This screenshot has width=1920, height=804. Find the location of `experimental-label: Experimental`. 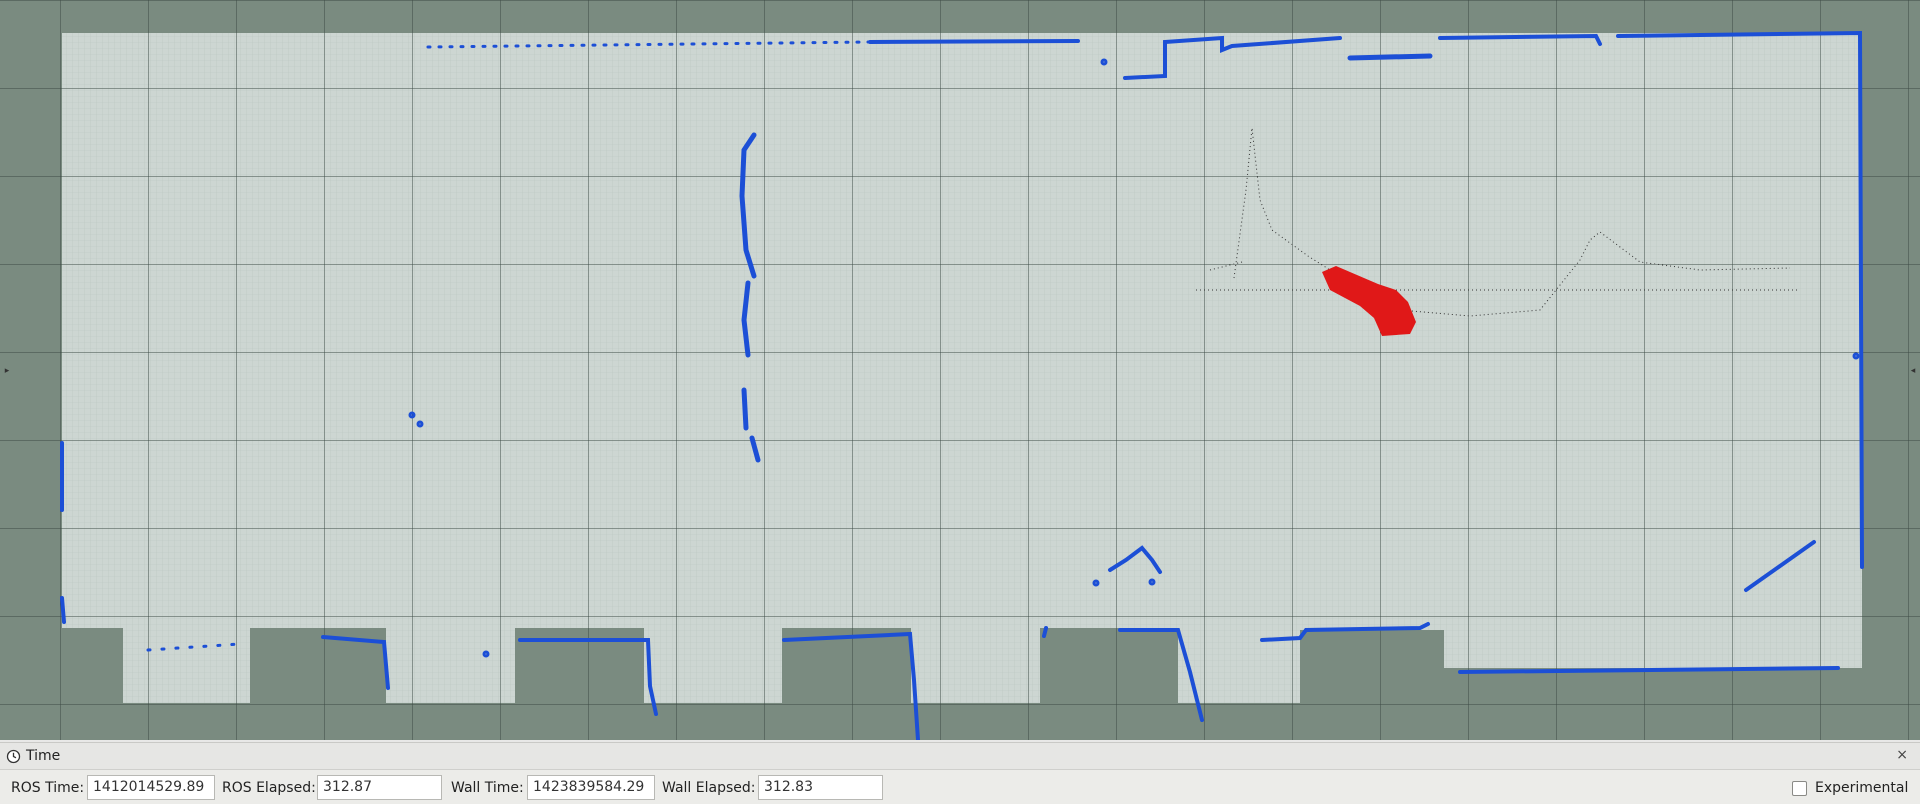

experimental-label: Experimental is located at coordinates (1862, 788).